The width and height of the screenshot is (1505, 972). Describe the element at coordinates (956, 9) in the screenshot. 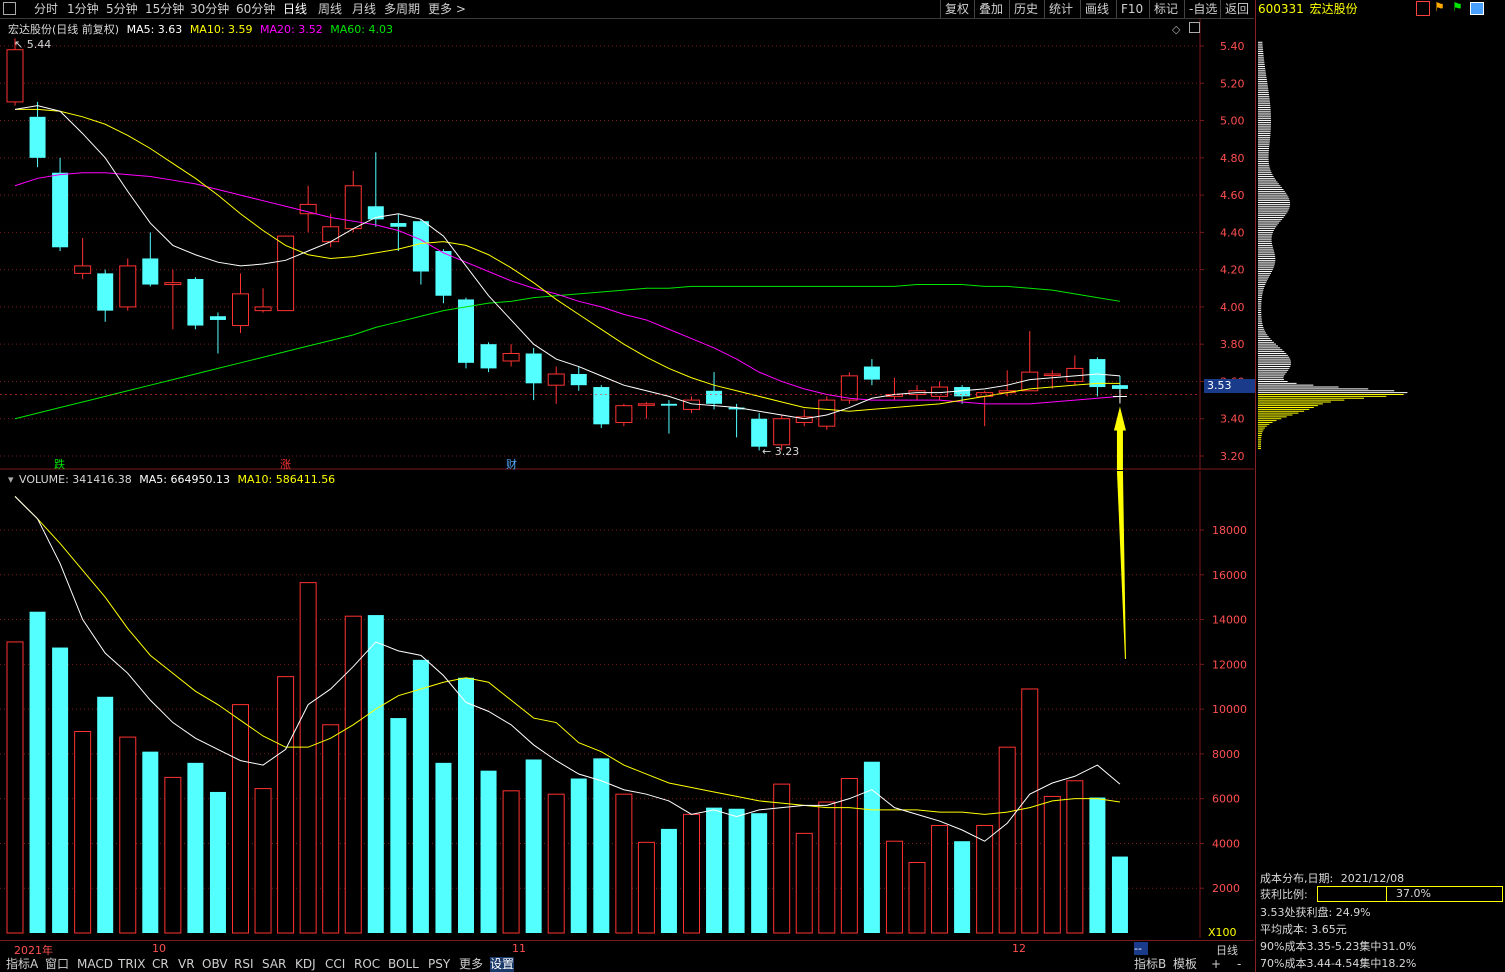

I see `toolbar-button-0: 复权` at that location.